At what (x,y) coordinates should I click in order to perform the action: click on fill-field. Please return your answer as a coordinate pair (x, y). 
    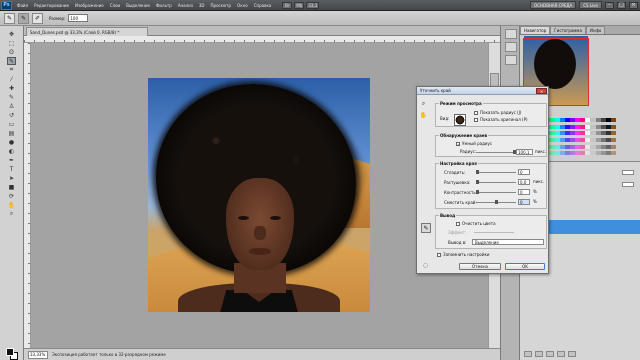
    Looking at the image, I should click on (628, 184).